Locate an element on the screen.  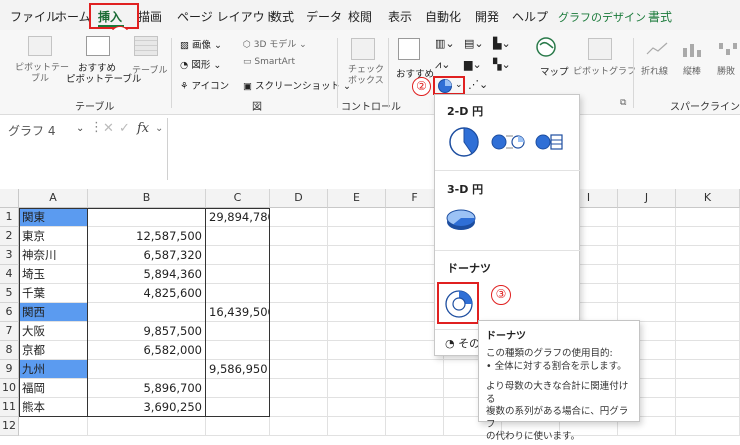
cell-d1 is located at coordinates (299, 217).